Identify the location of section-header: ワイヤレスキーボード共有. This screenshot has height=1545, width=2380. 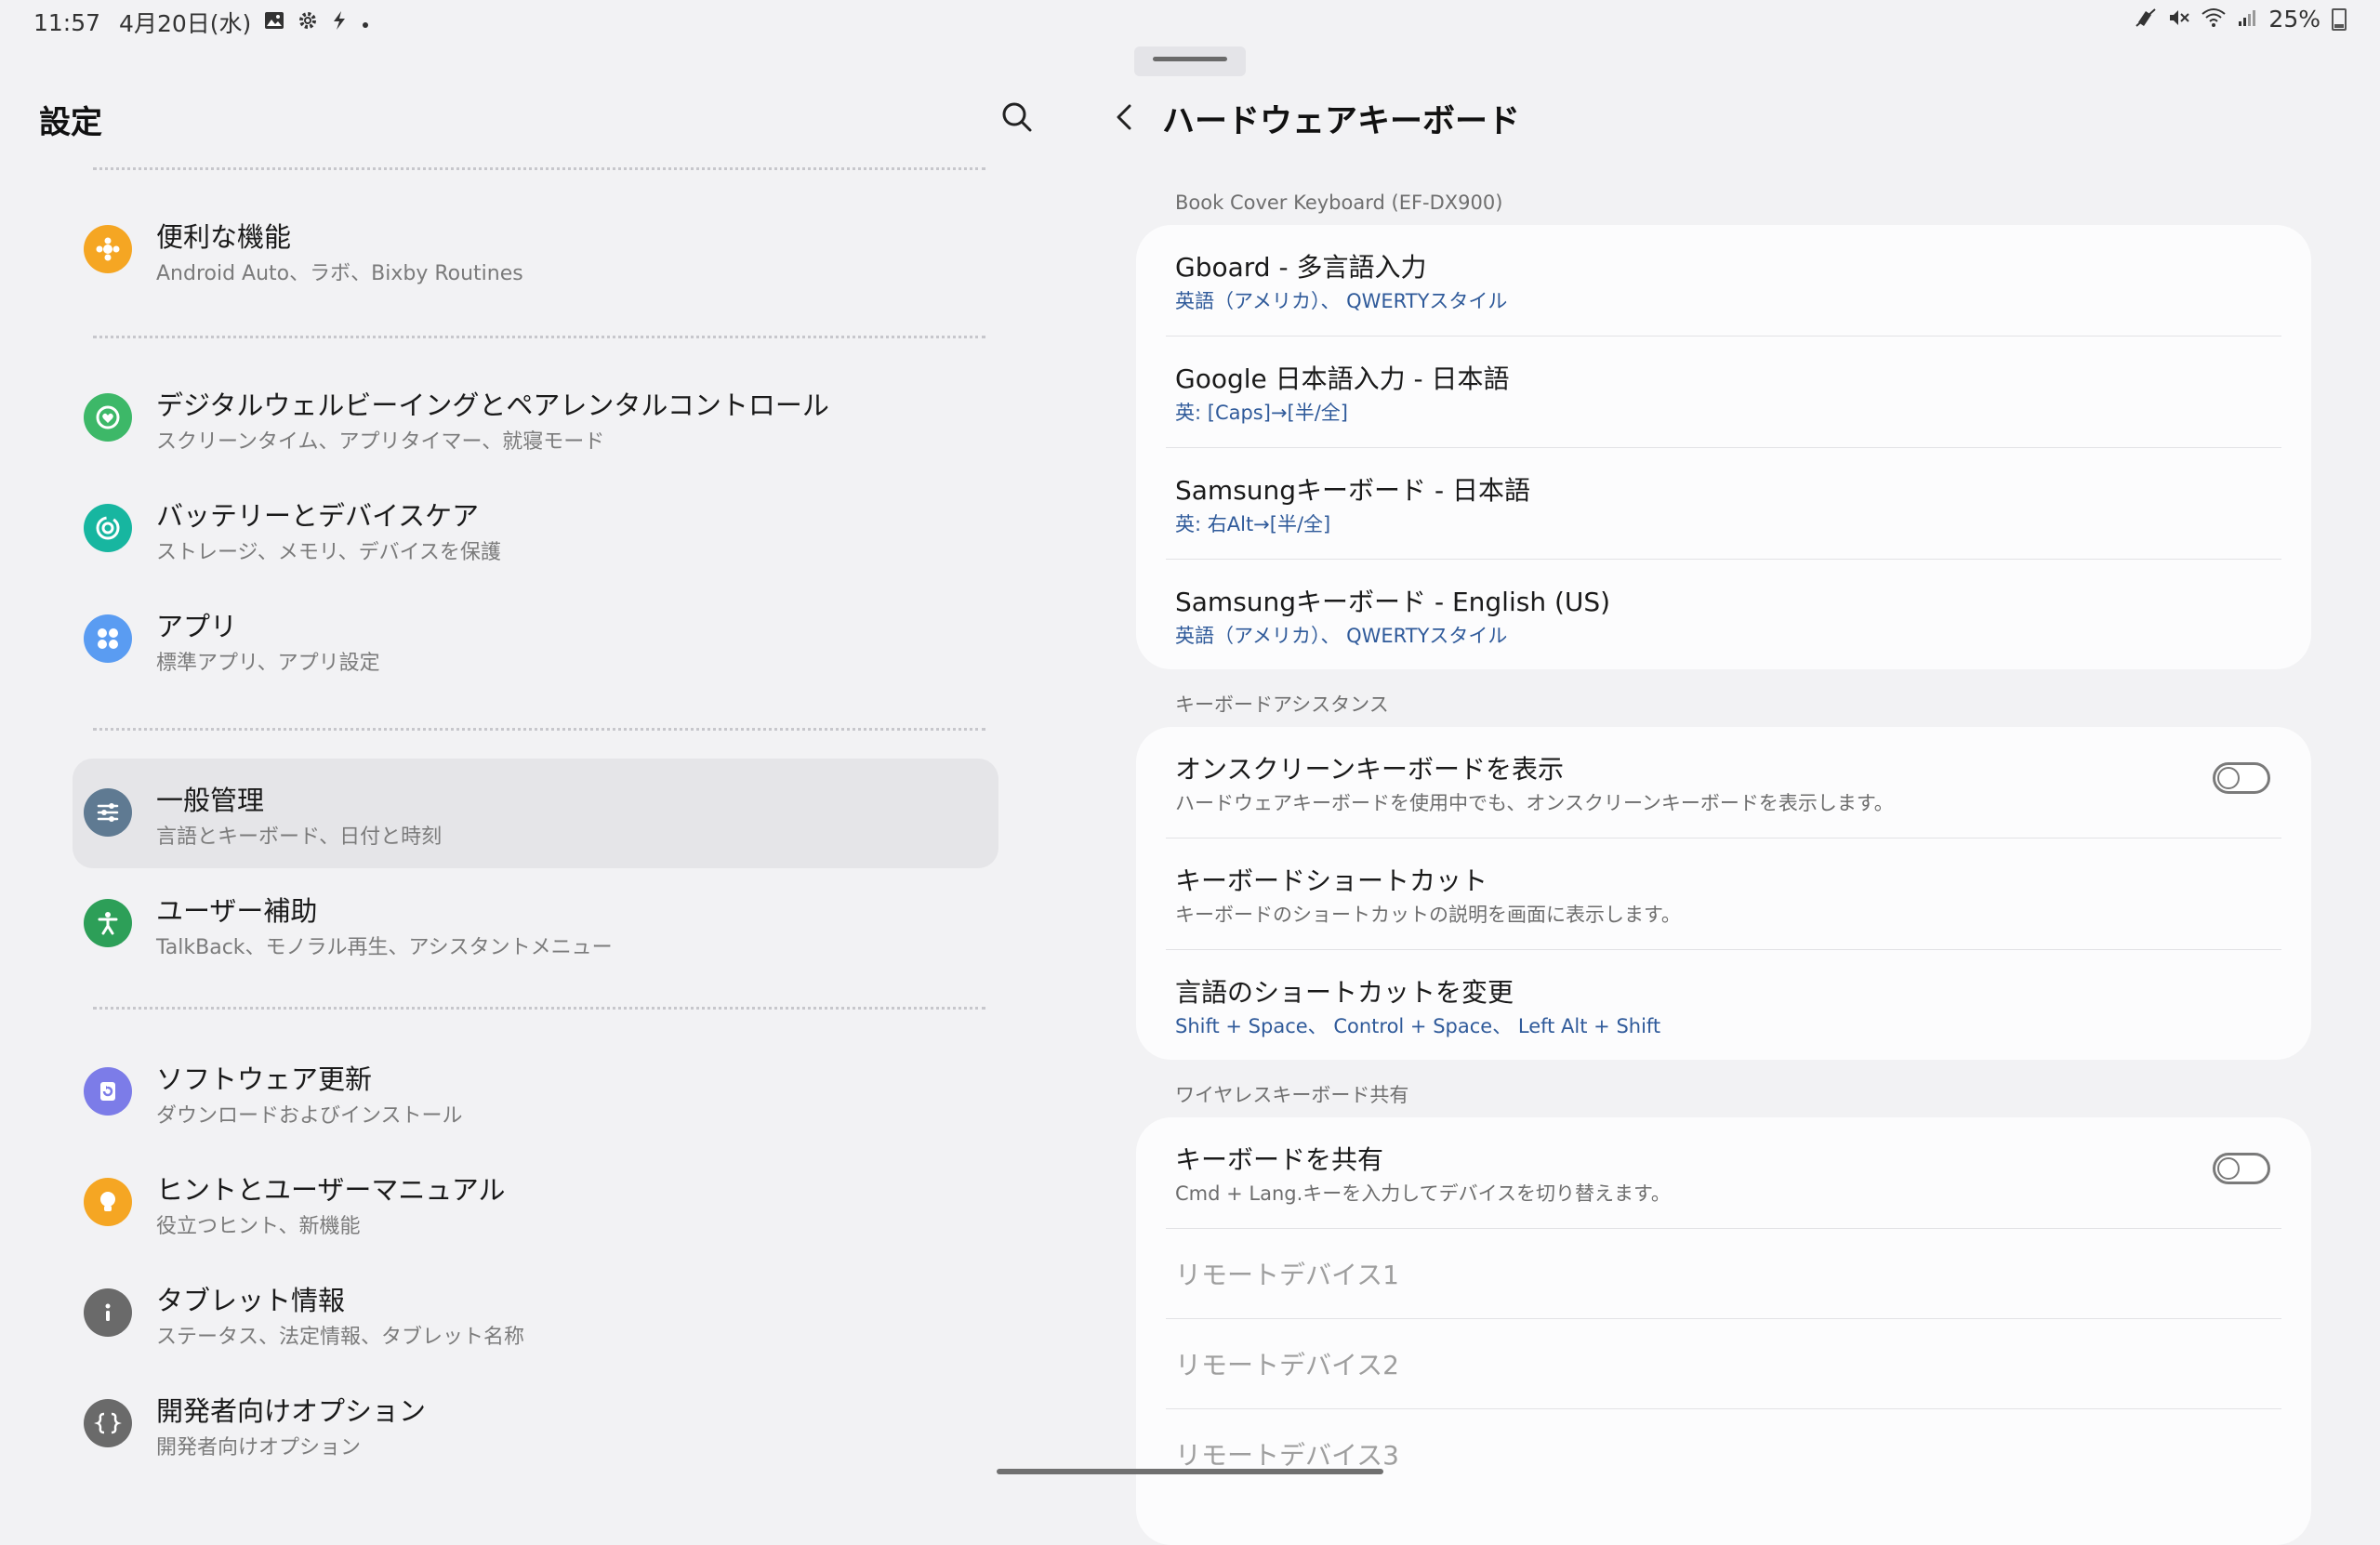
(1292, 1095).